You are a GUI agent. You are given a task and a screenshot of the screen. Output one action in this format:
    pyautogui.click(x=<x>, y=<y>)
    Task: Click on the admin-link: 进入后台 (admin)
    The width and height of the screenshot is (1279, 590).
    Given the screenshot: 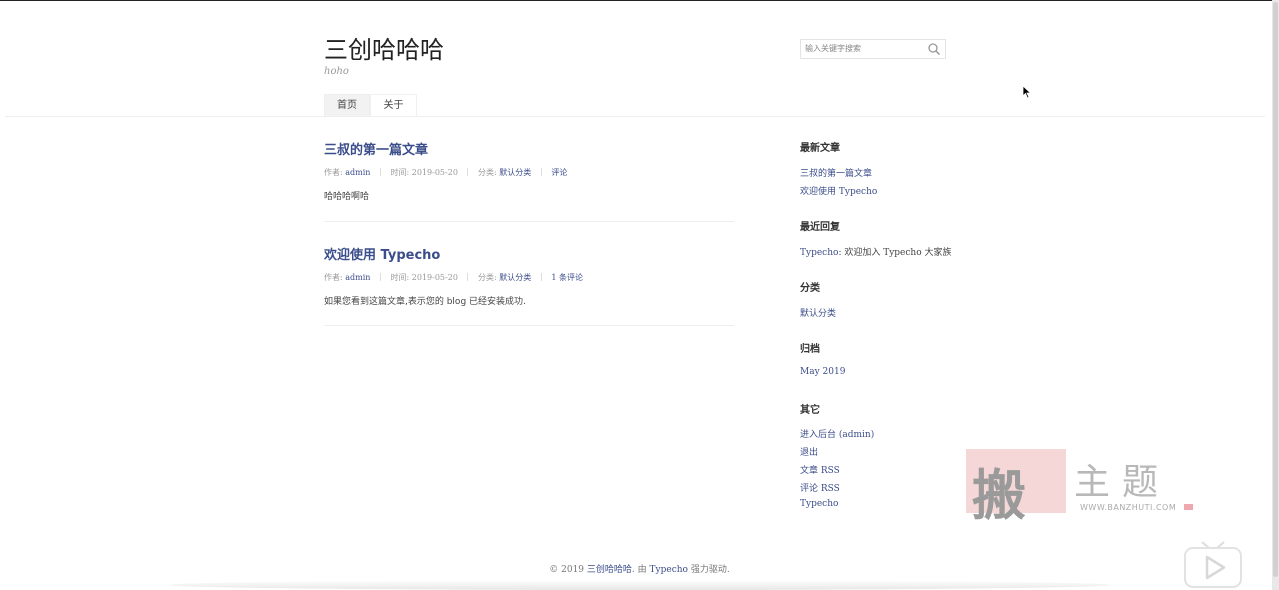 What is the action you would take?
    pyautogui.click(x=837, y=433)
    